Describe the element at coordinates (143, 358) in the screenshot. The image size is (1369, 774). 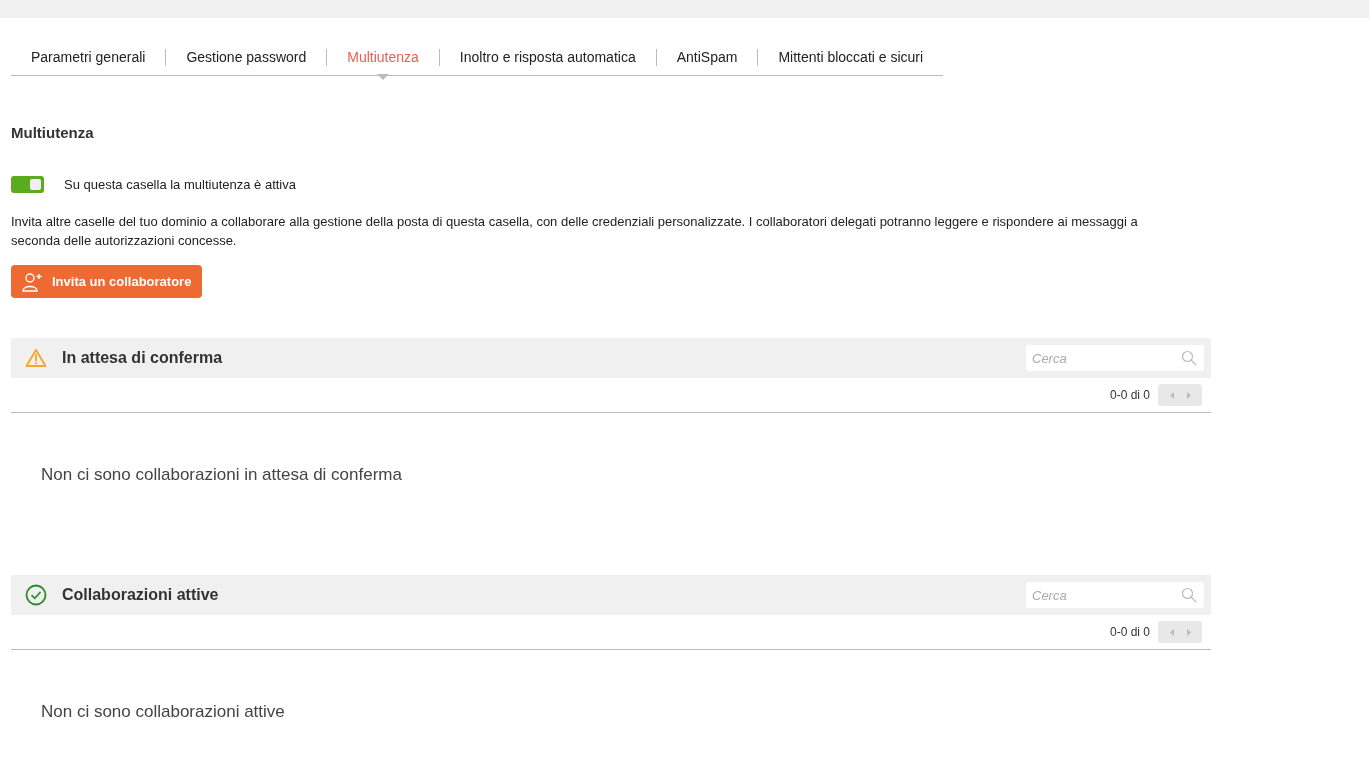
I see `panel-title: In attesa di conferma` at that location.